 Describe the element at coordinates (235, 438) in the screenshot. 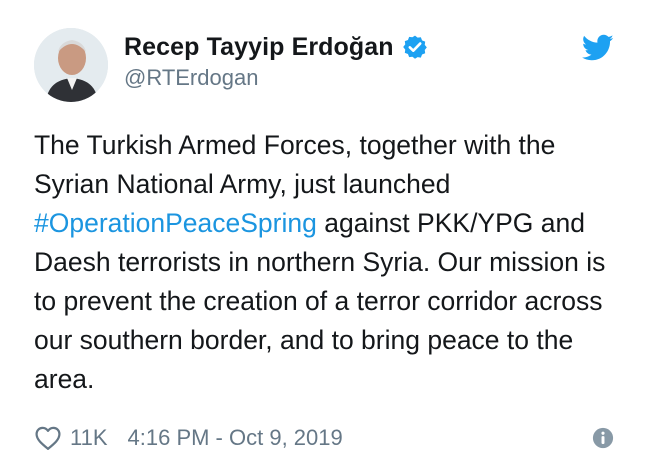

I see `timestamp: 4:16 PM - Oct 9, 2019` at that location.